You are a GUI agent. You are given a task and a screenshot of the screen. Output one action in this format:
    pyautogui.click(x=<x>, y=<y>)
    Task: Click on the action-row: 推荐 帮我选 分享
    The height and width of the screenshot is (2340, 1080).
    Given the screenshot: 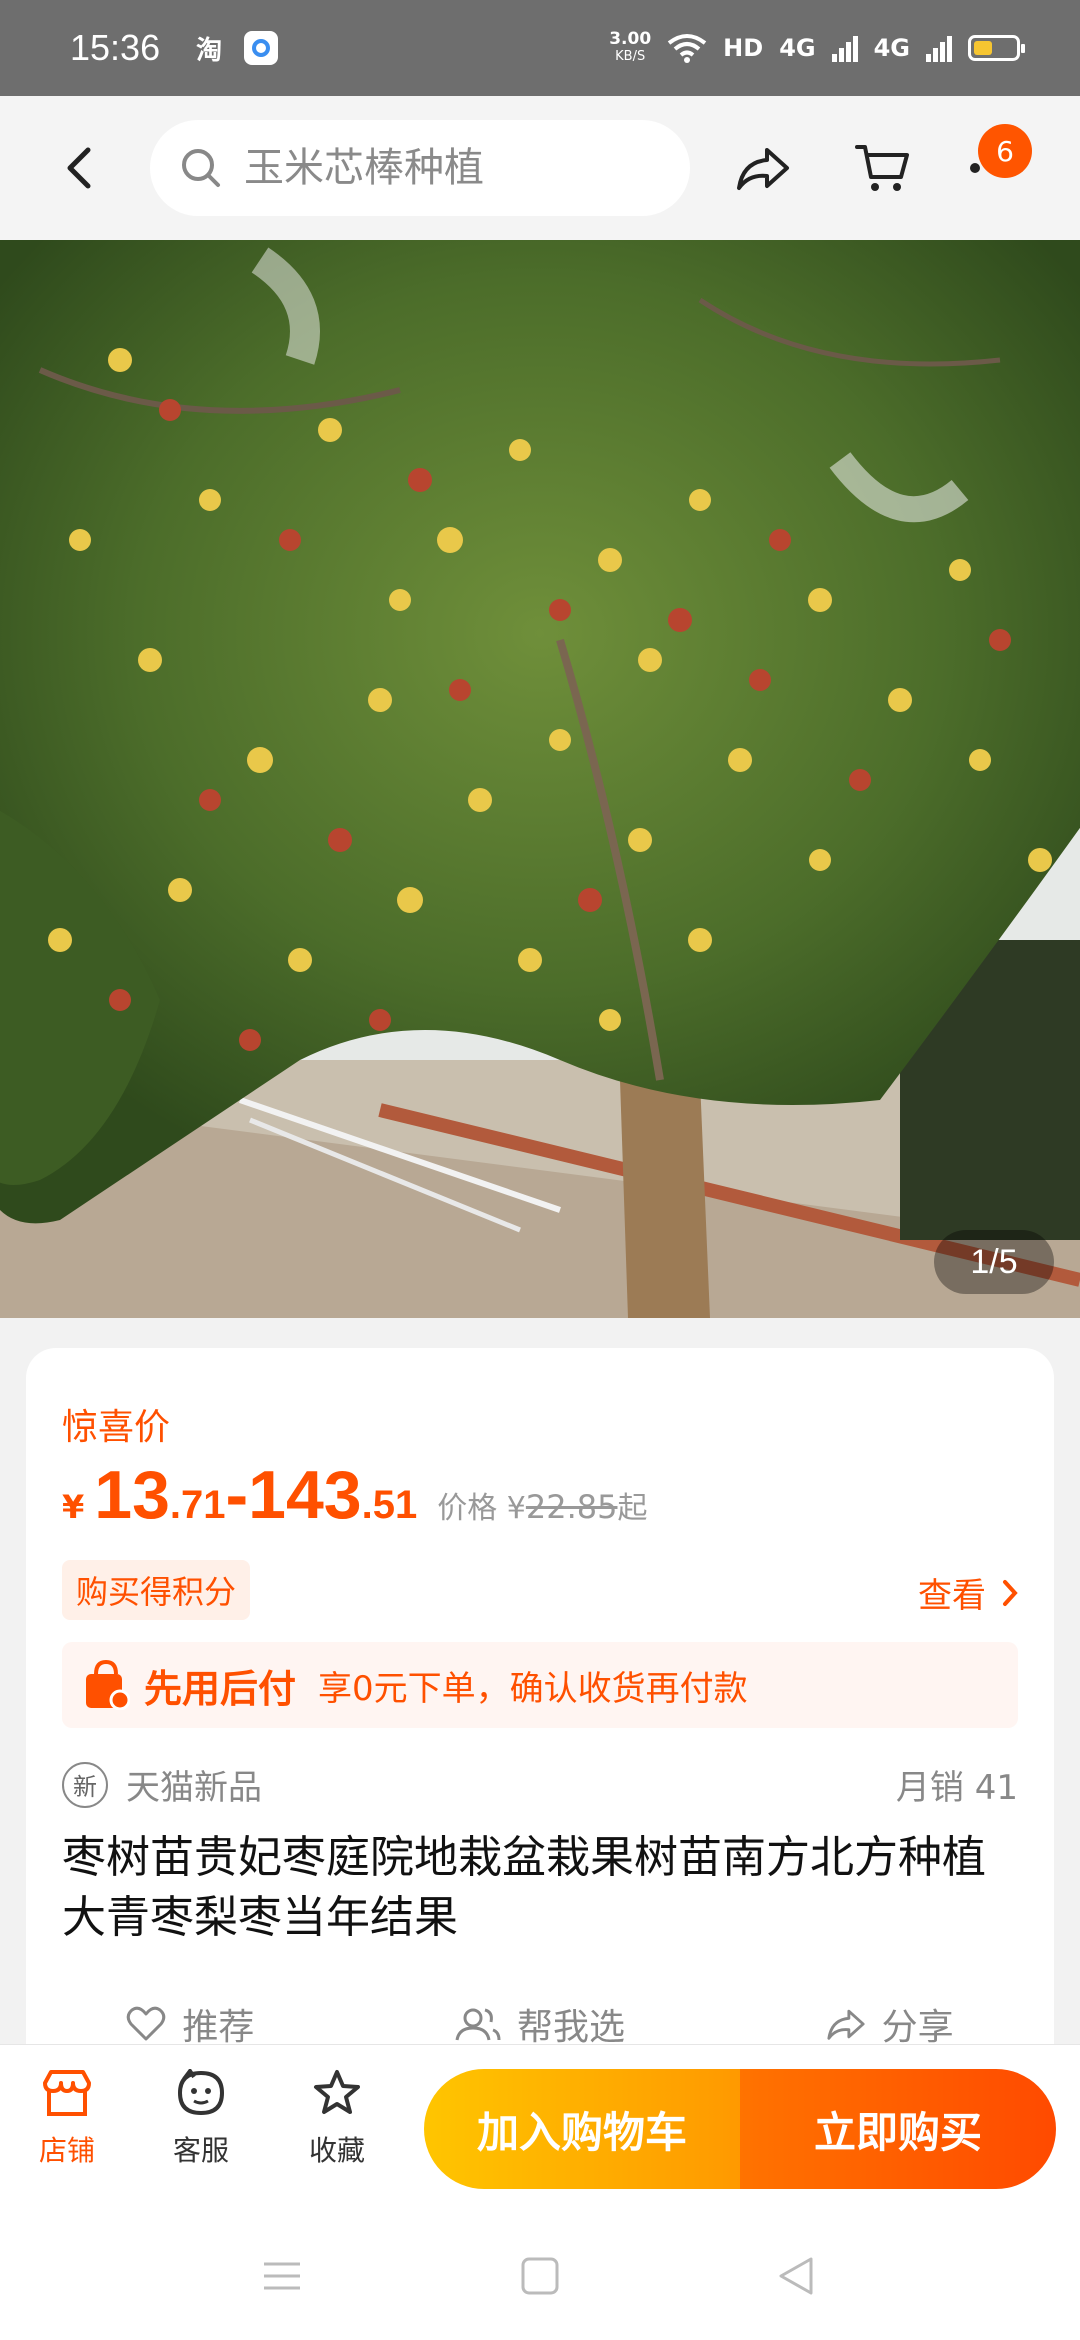 What is the action you would take?
    pyautogui.click(x=540, y=2024)
    